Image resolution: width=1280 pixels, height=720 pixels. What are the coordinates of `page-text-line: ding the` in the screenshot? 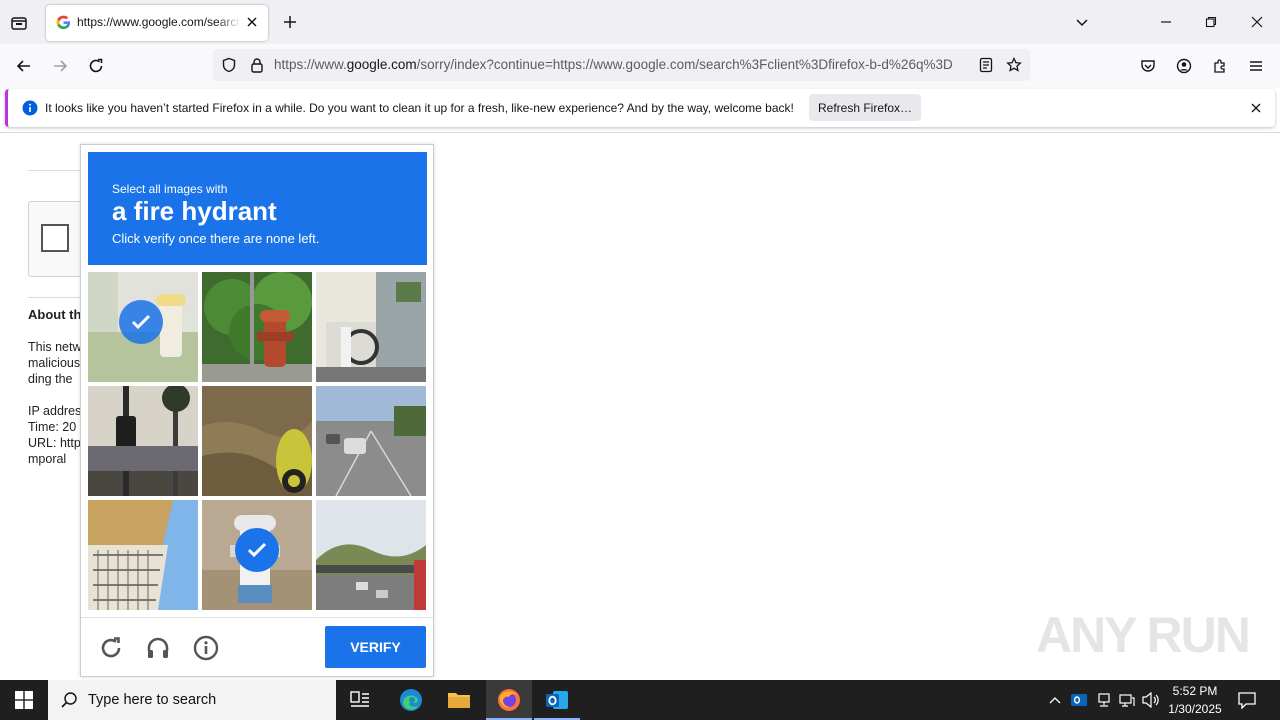 It's located at (50, 379).